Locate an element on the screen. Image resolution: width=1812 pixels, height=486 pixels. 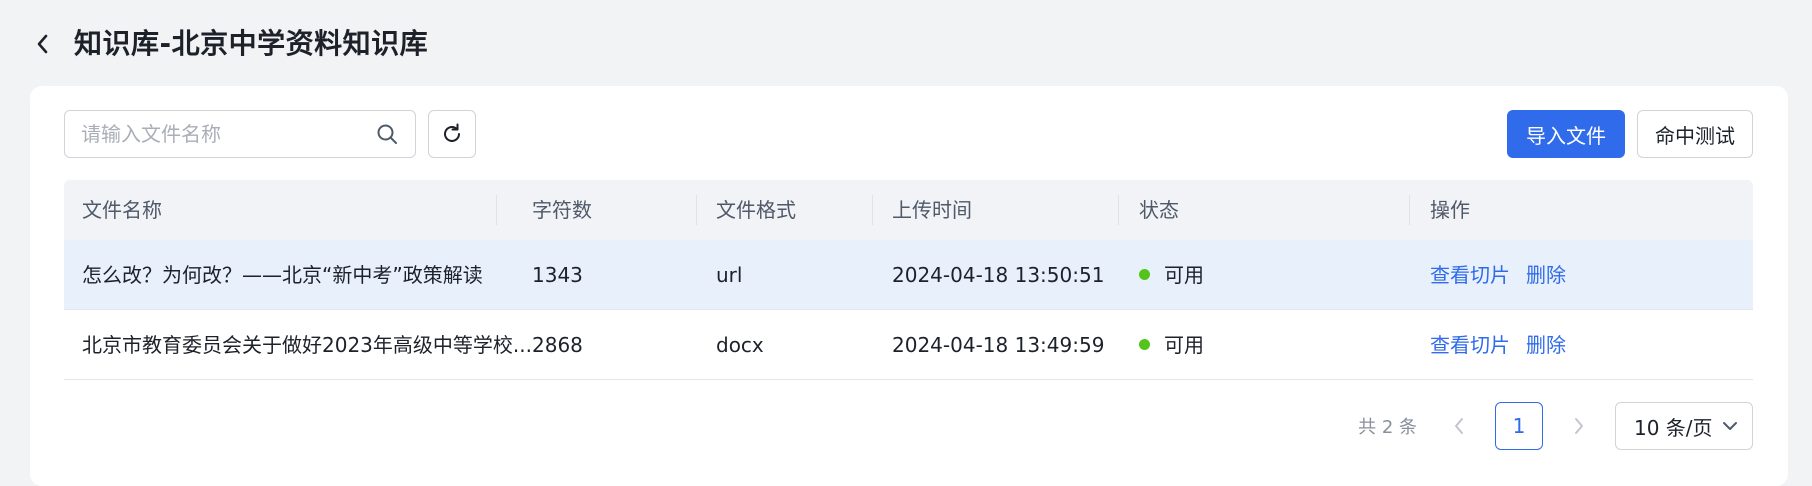
pagination: 共 2 条 1 10 条/页 is located at coordinates (1555, 426).